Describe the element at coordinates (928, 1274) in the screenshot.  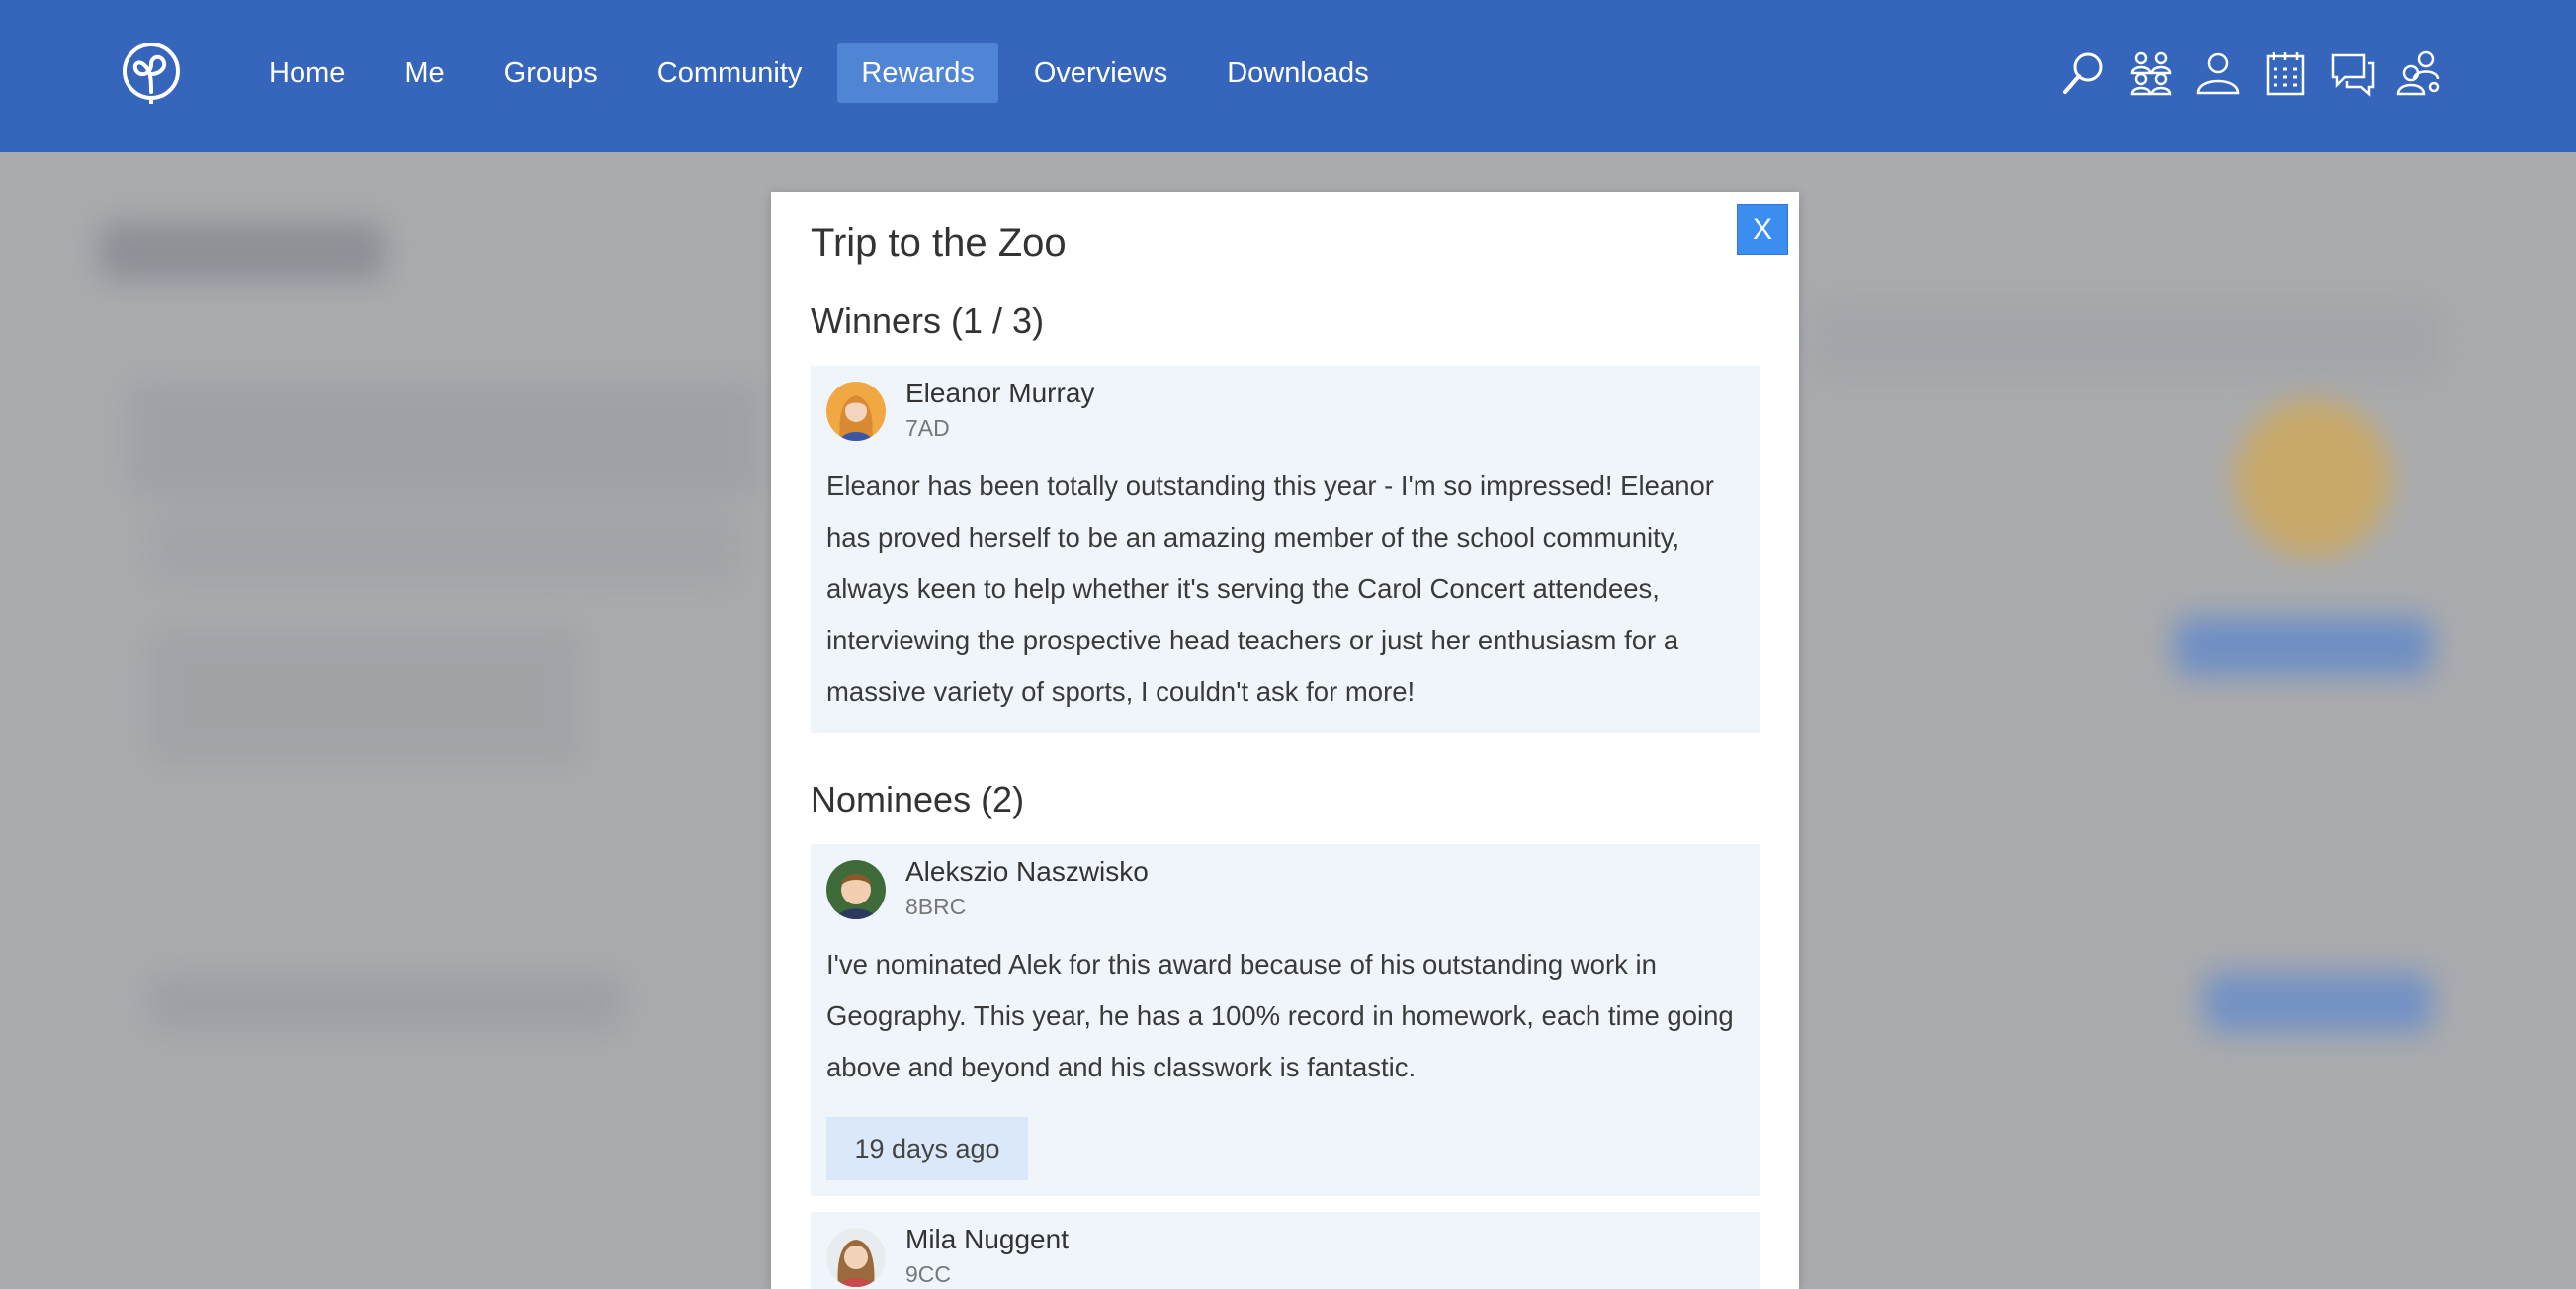
I see `nominee-class: 9CC` at that location.